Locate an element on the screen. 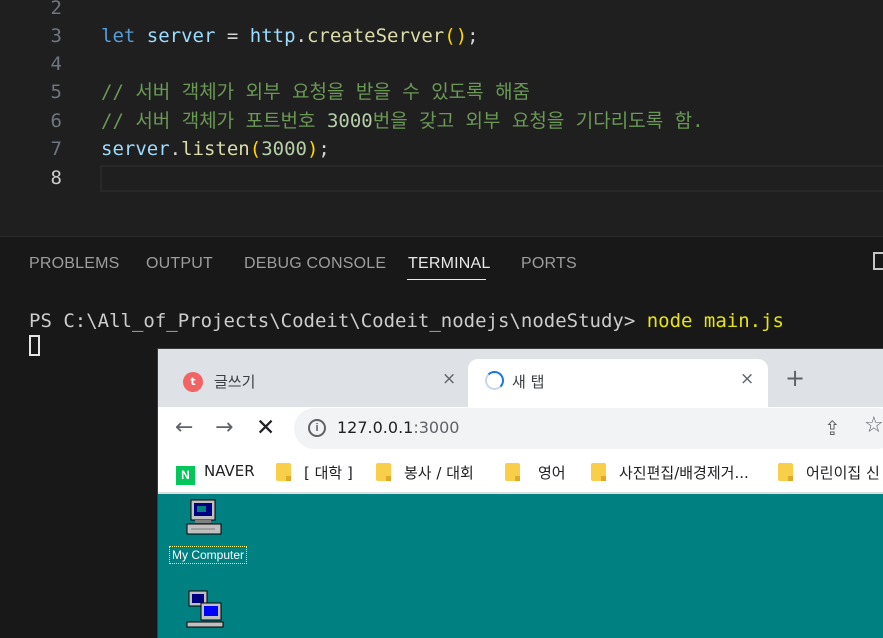  code-token: = is located at coordinates (232, 36).